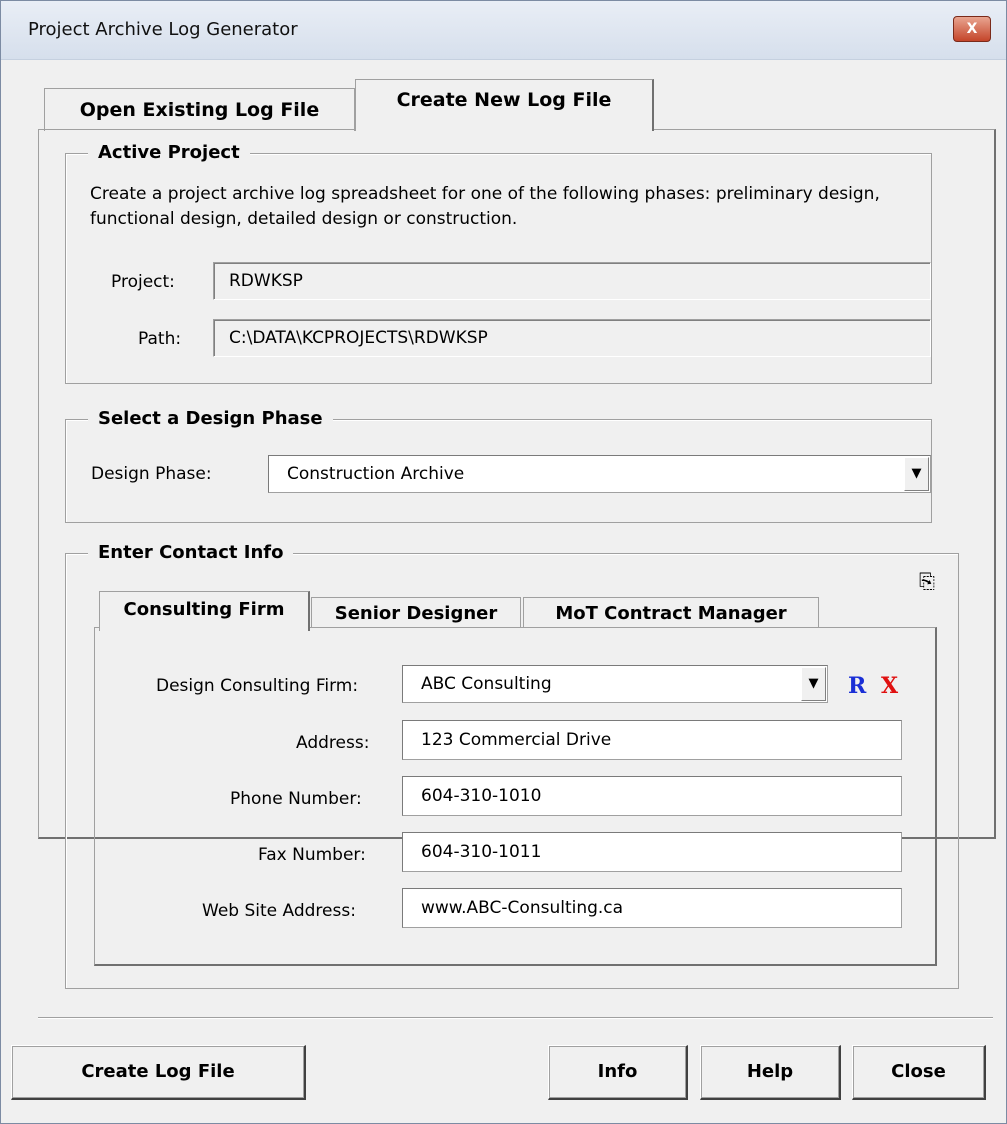  Describe the element at coordinates (572, 281) in the screenshot. I see `project-field: RDWKSP` at that location.